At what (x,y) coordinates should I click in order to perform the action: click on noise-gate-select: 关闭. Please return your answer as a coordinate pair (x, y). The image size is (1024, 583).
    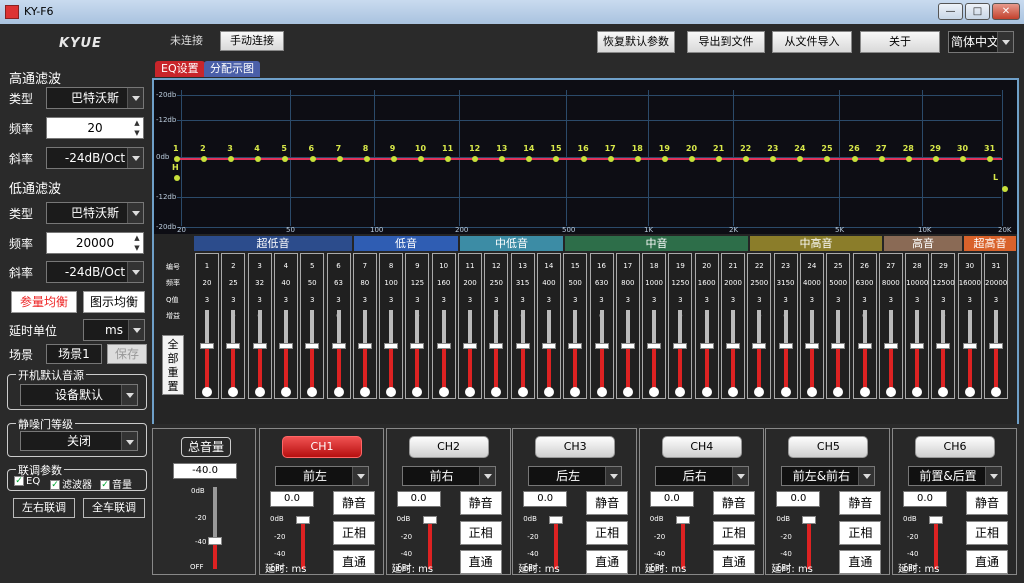
    Looking at the image, I should click on (79, 441).